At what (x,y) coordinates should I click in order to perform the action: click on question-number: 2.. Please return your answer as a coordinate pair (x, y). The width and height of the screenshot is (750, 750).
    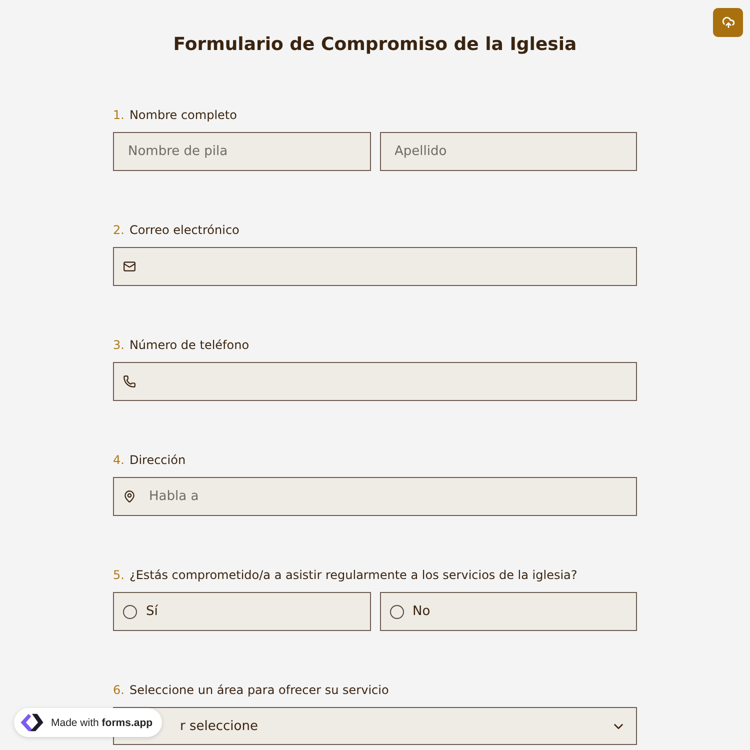
    Looking at the image, I should click on (118, 230).